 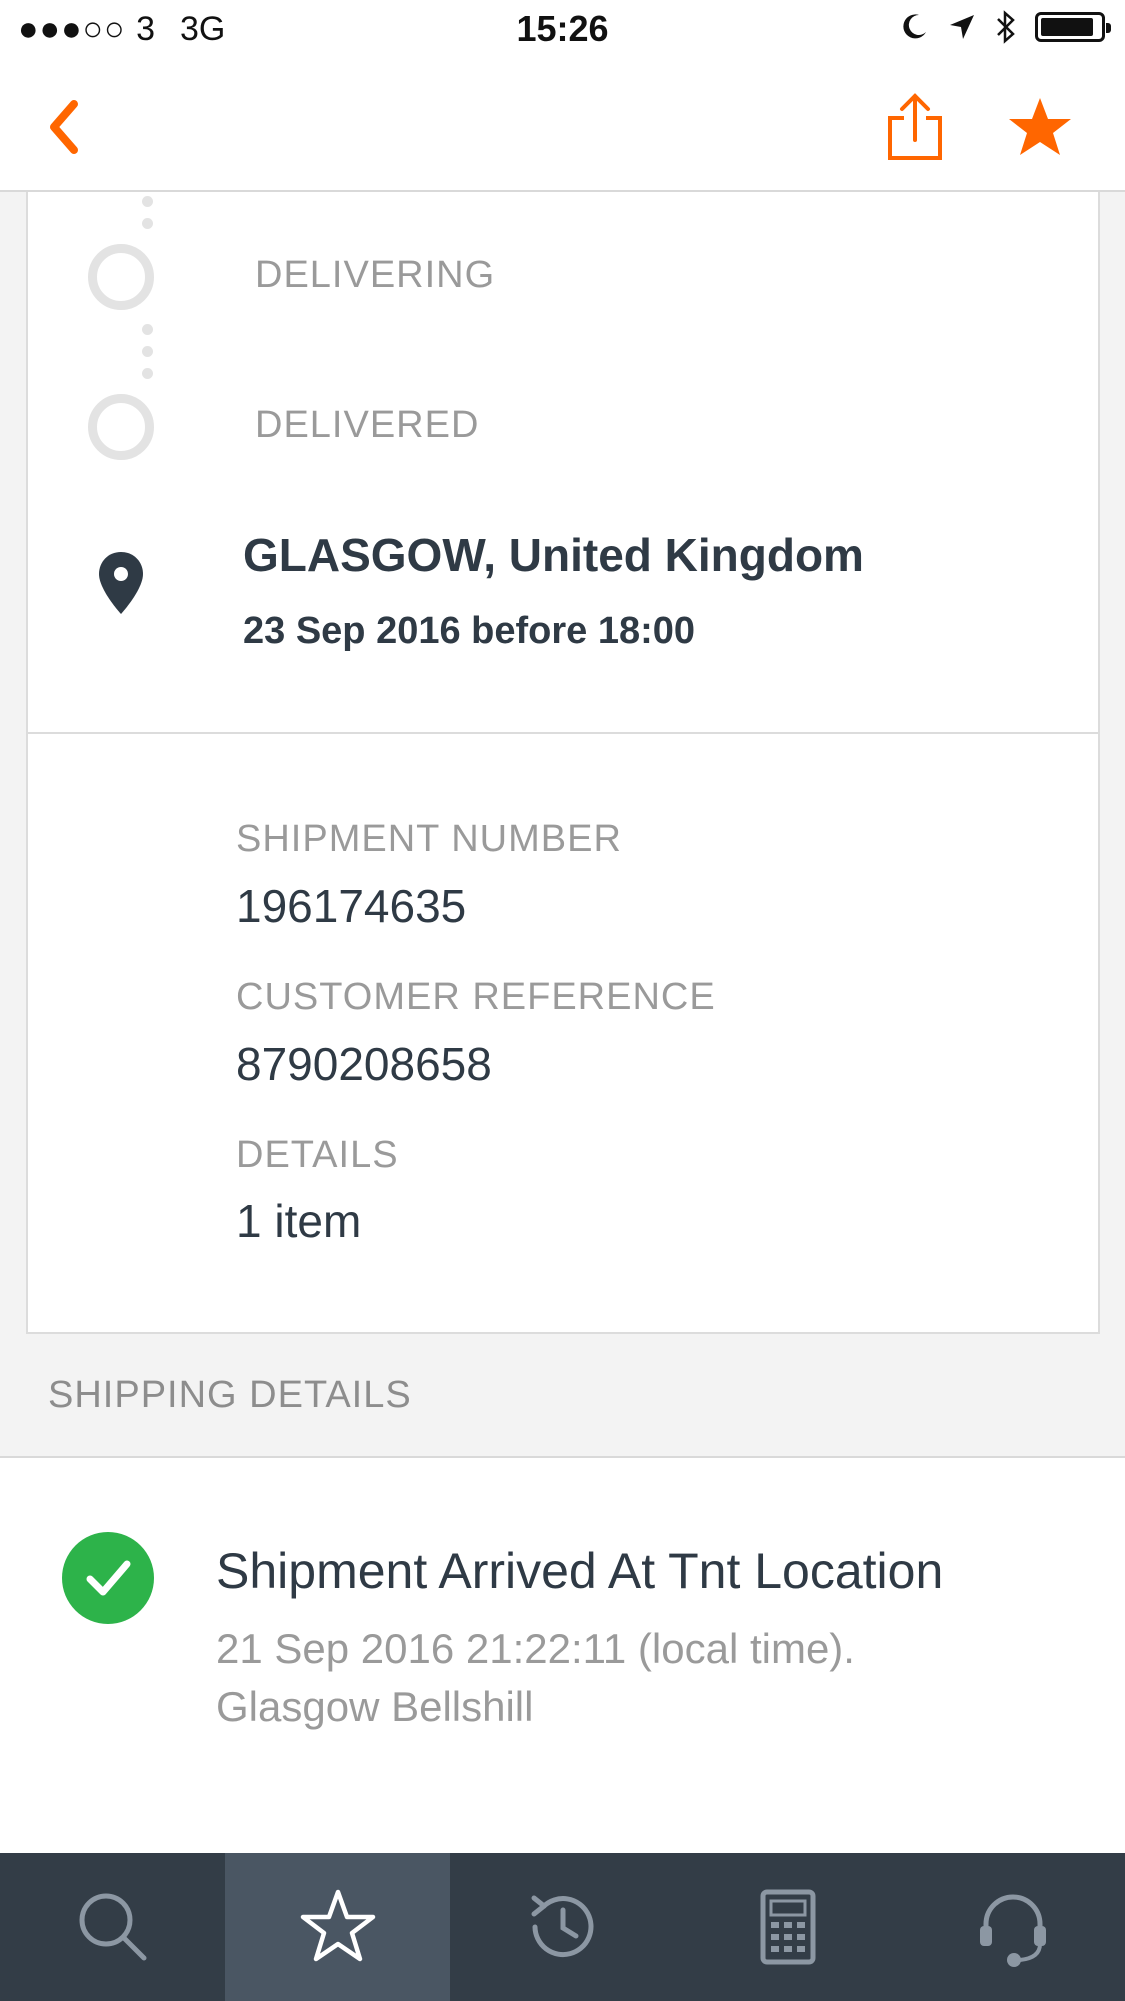 What do you see at coordinates (1012, 1930) in the screenshot?
I see `headset-icon` at bounding box center [1012, 1930].